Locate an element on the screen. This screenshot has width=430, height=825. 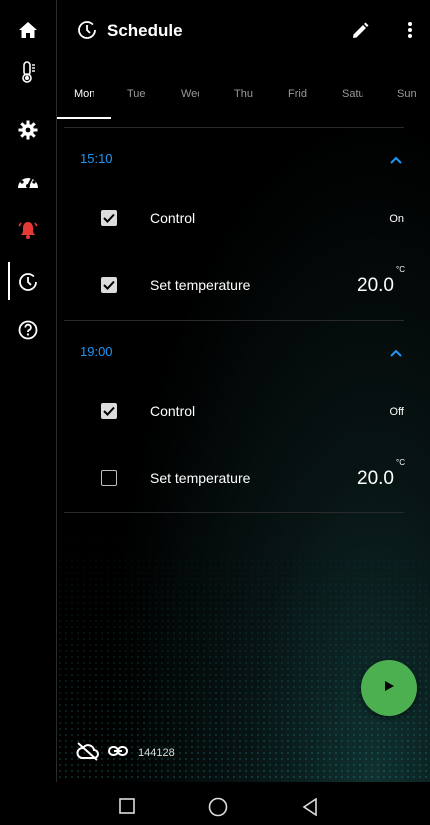
link-icon is located at coordinates (118, 753).